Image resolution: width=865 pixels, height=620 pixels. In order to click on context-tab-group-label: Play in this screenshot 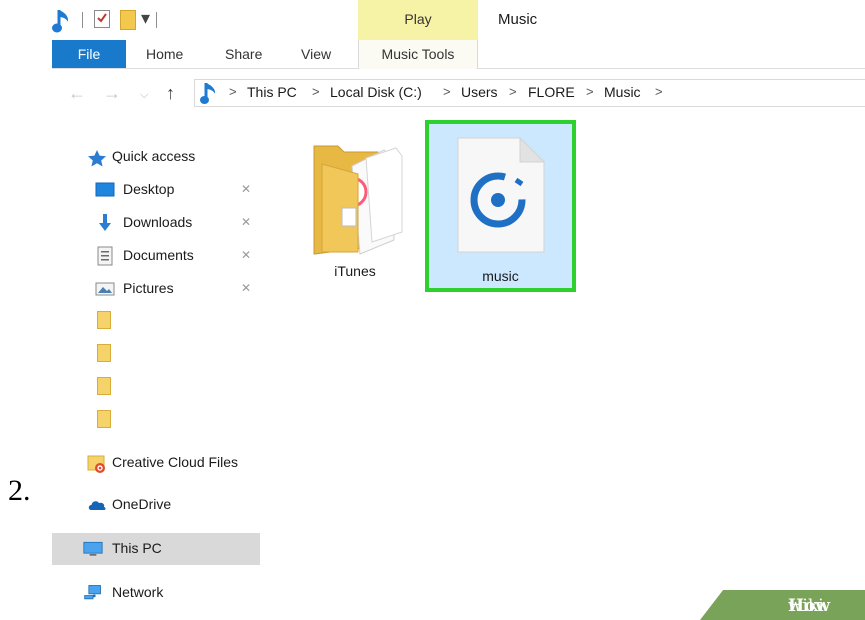, I will do `click(418, 19)`.